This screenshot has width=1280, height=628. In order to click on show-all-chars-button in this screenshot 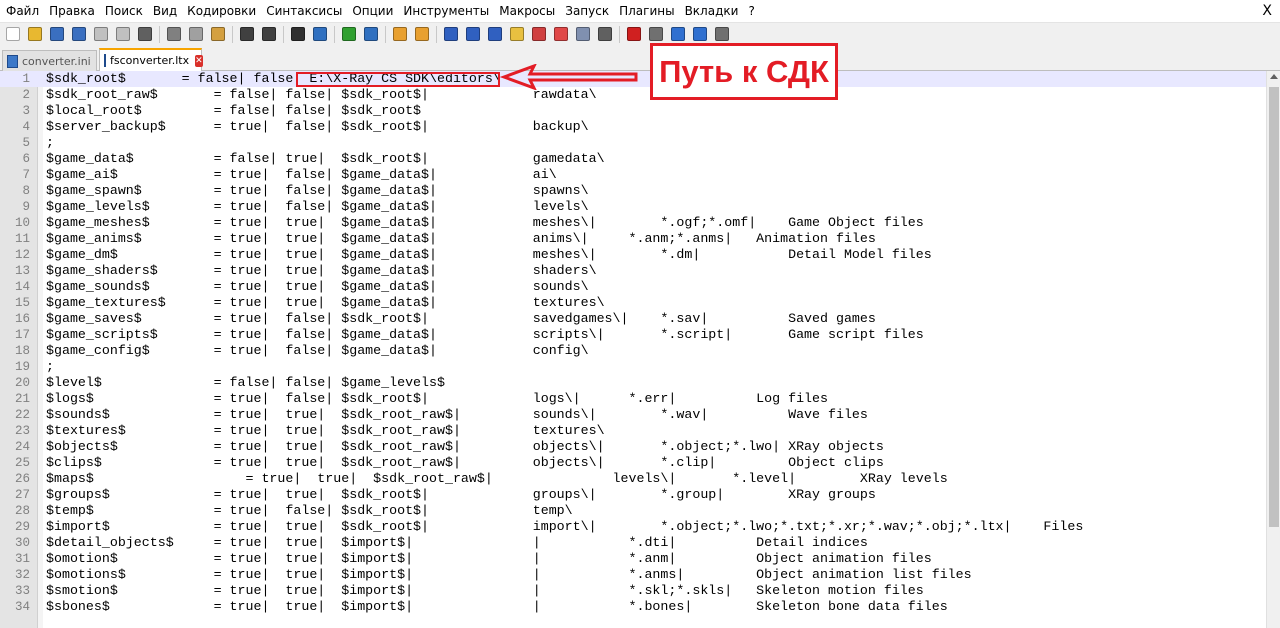, I will do `click(473, 34)`.